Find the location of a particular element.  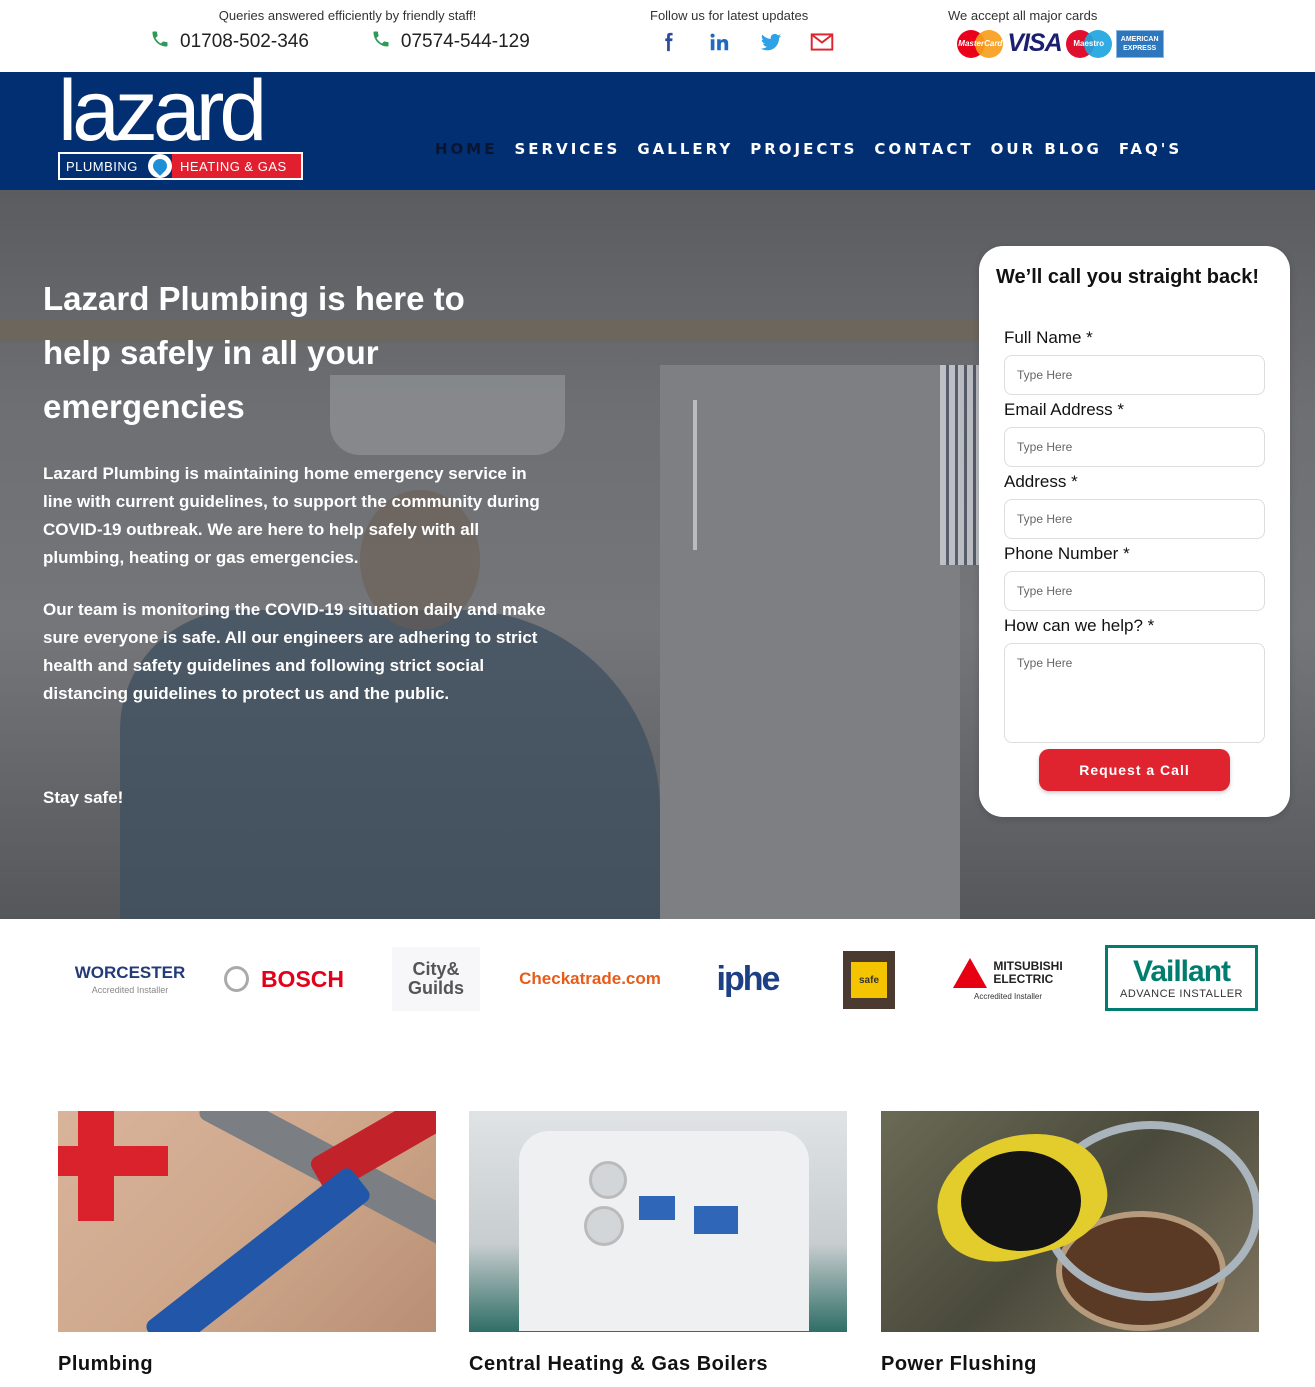

phone-number-2: 07574-544-129 is located at coordinates (465, 41).